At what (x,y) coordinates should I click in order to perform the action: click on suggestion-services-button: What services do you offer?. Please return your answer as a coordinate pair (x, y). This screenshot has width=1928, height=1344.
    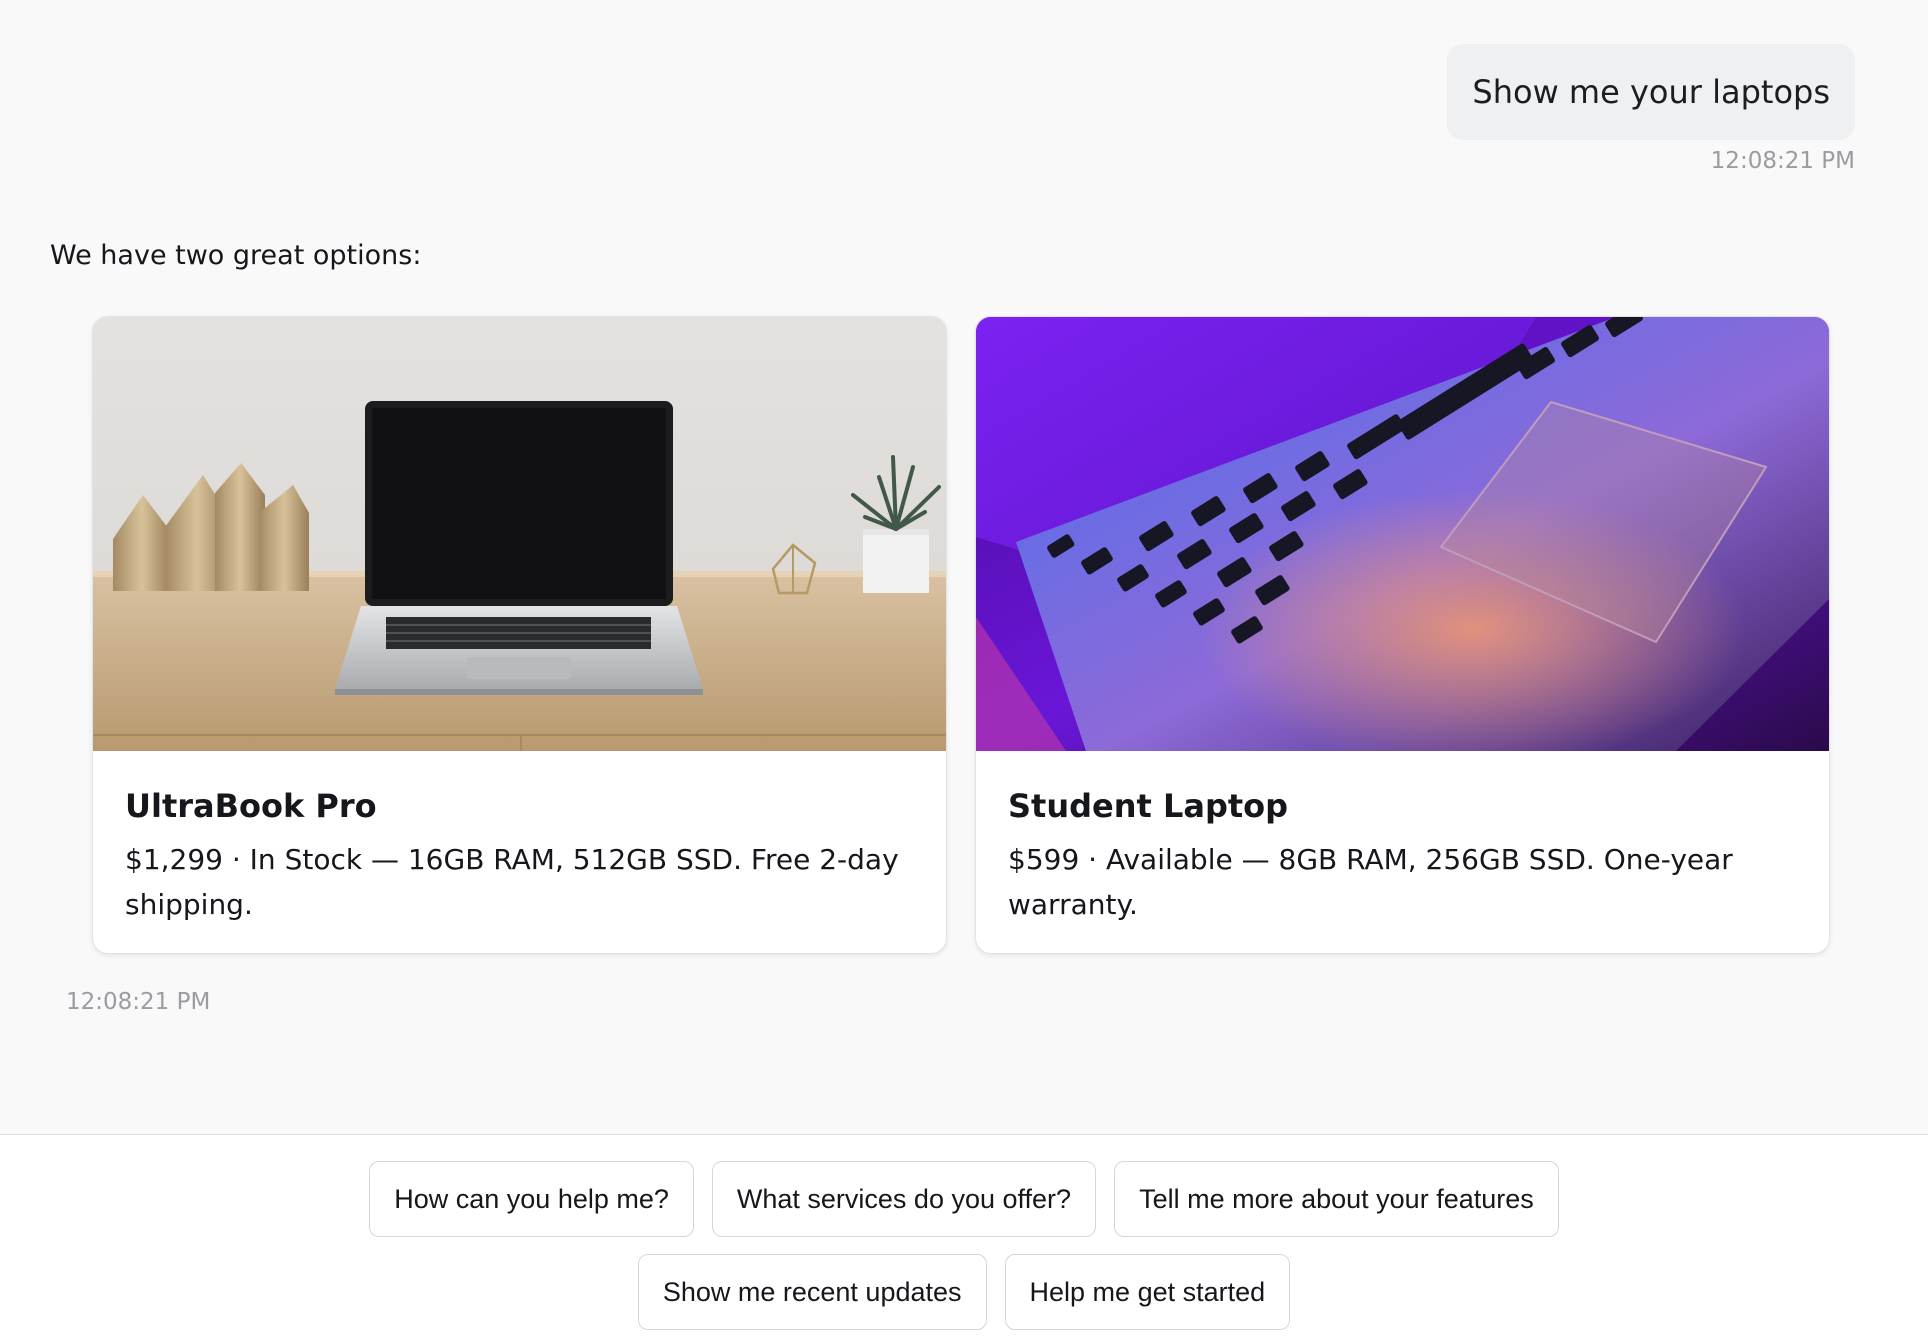
    Looking at the image, I should click on (904, 1199).